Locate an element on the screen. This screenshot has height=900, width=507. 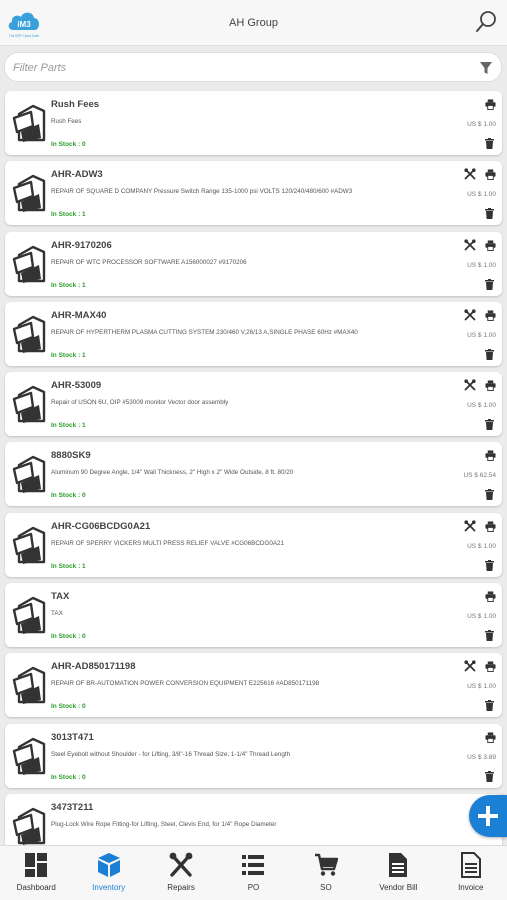
part-name: TAX is located at coordinates (60, 597).